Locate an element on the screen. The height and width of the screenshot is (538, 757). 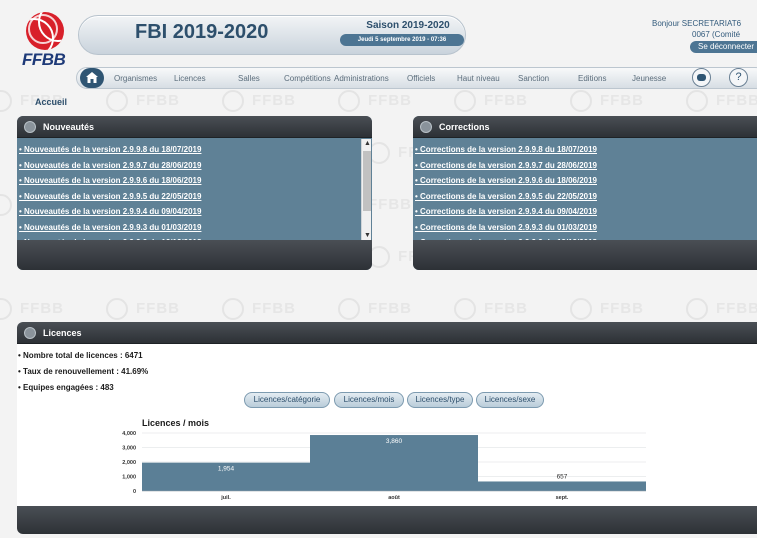
x-tick-label: juil. is located at coordinates (225, 498).